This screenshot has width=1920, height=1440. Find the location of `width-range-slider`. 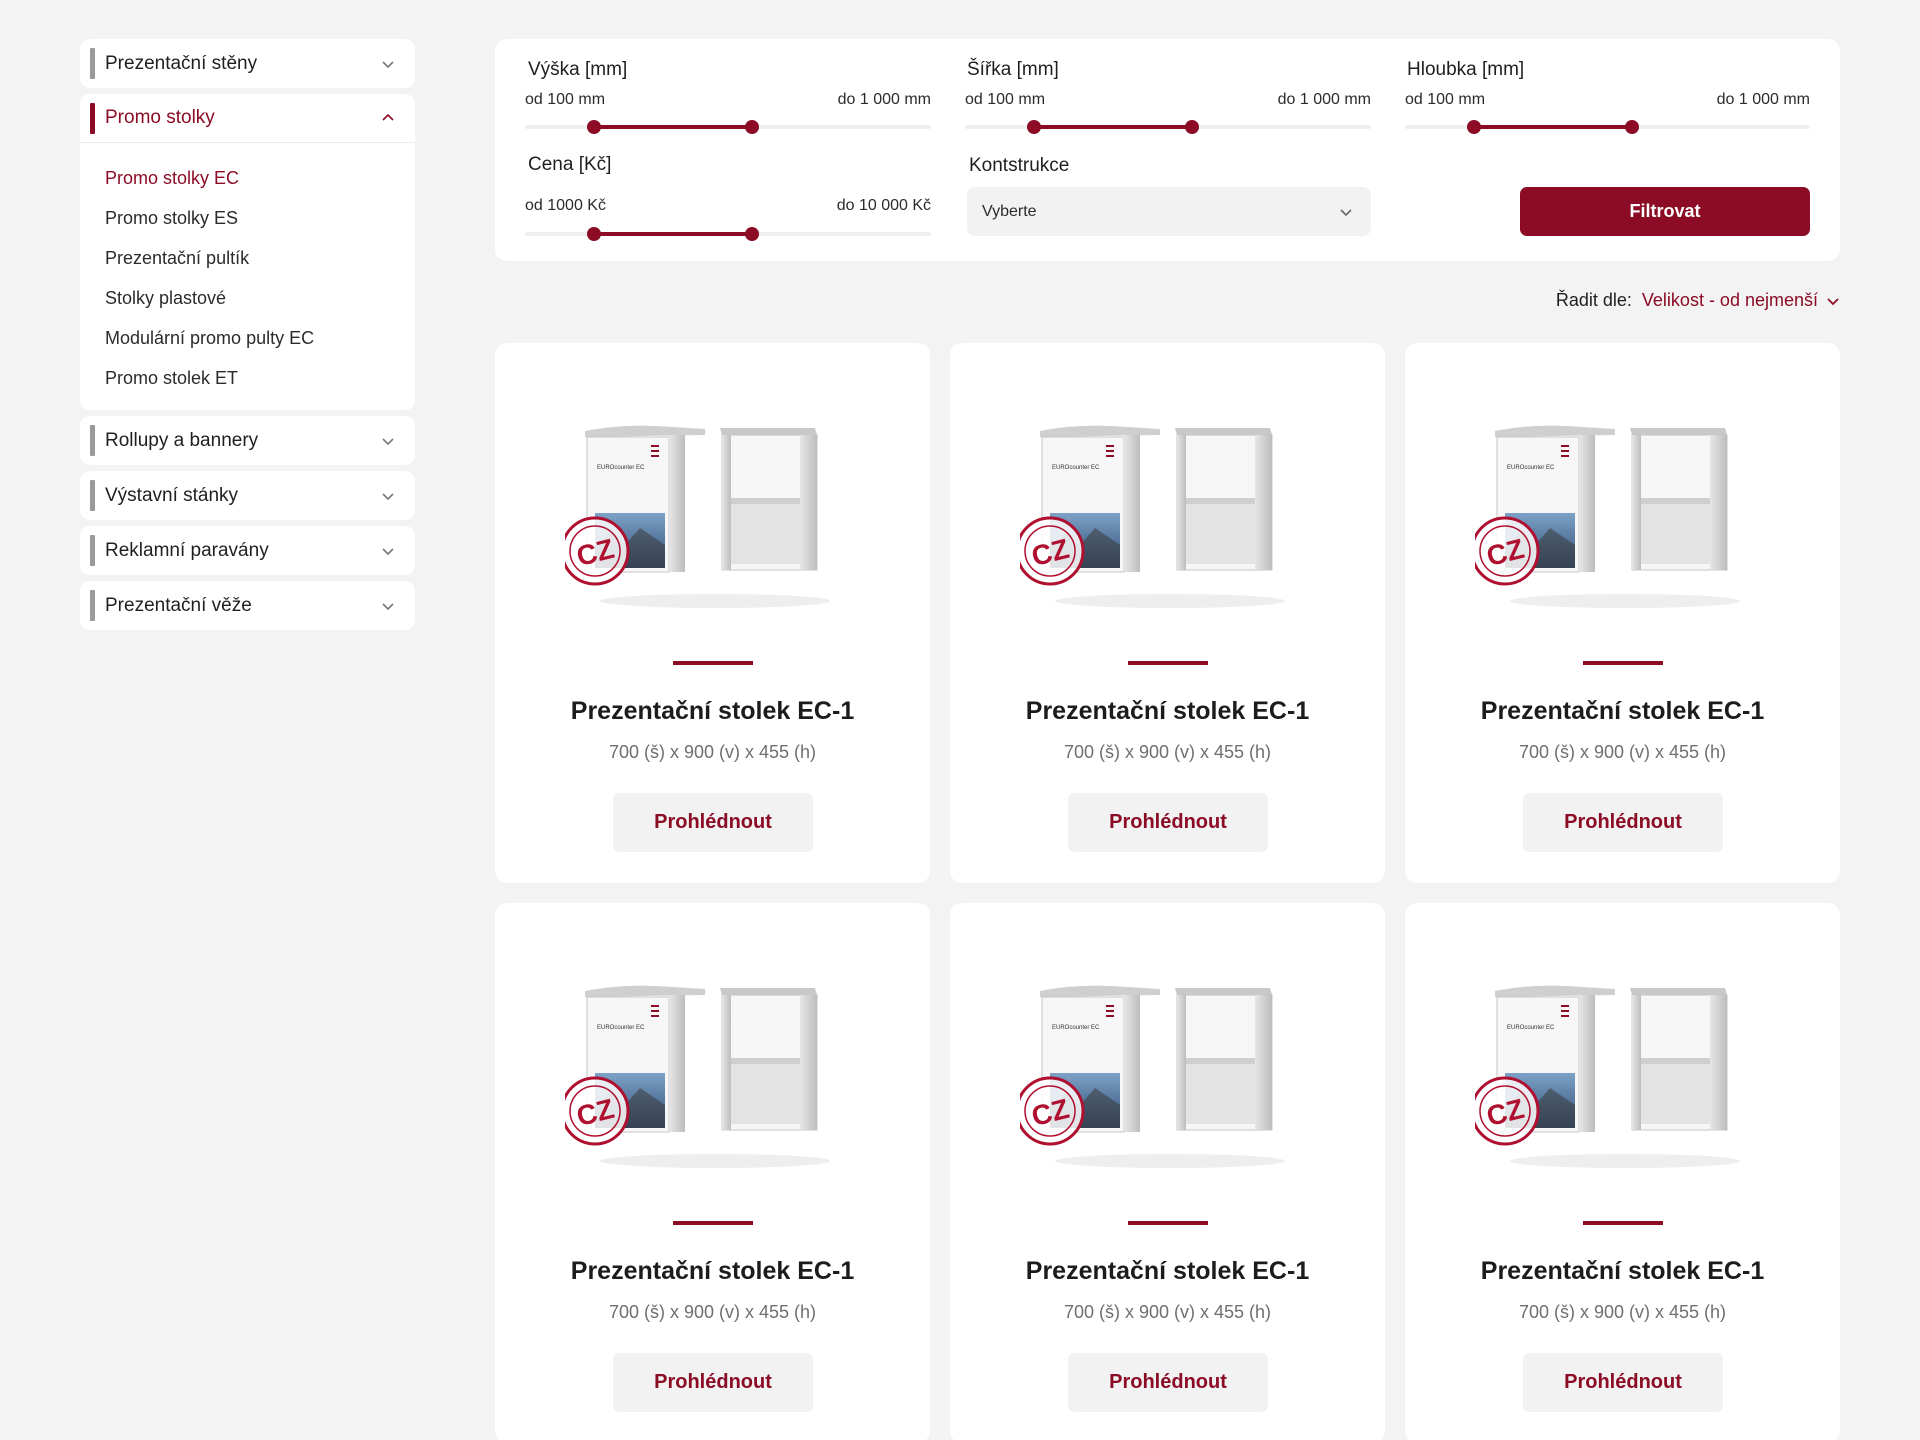

width-range-slider is located at coordinates (1168, 127).